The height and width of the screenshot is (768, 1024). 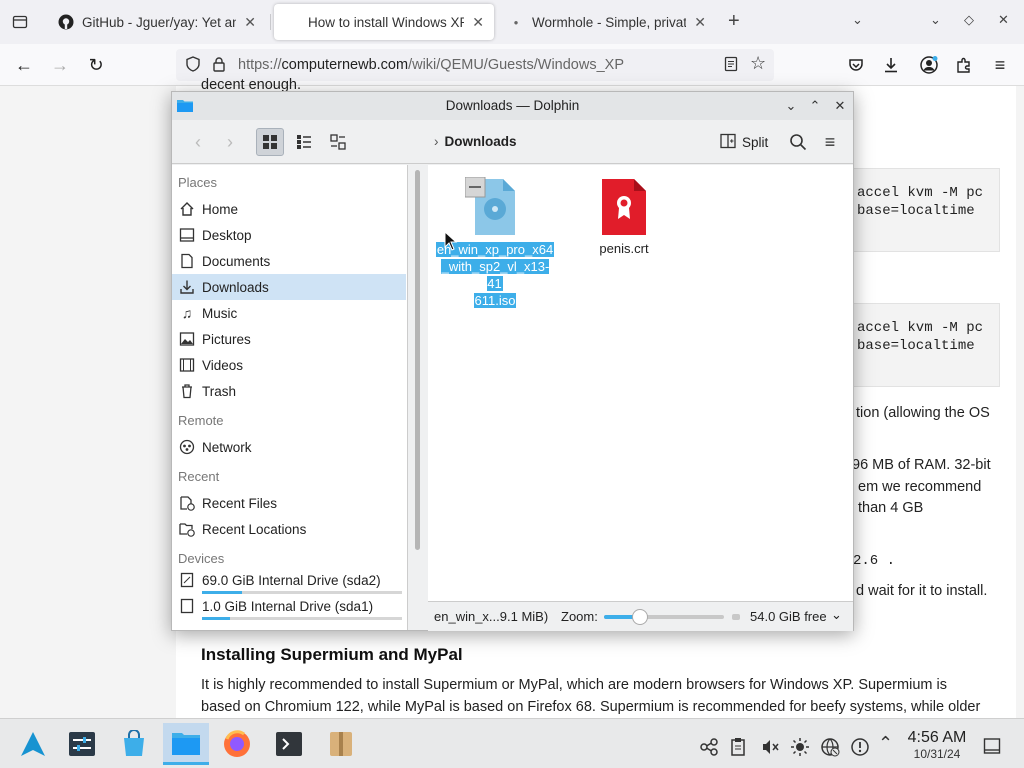 I want to click on devices-header: Devices, so click(x=201, y=558).